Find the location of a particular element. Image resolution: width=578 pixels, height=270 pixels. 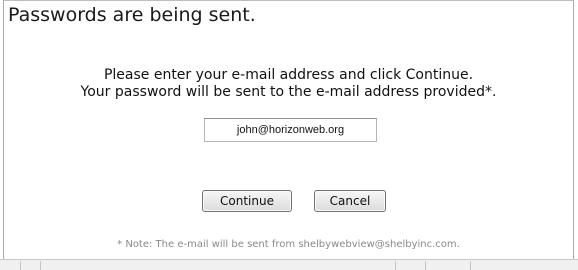

email-field is located at coordinates (290, 130).